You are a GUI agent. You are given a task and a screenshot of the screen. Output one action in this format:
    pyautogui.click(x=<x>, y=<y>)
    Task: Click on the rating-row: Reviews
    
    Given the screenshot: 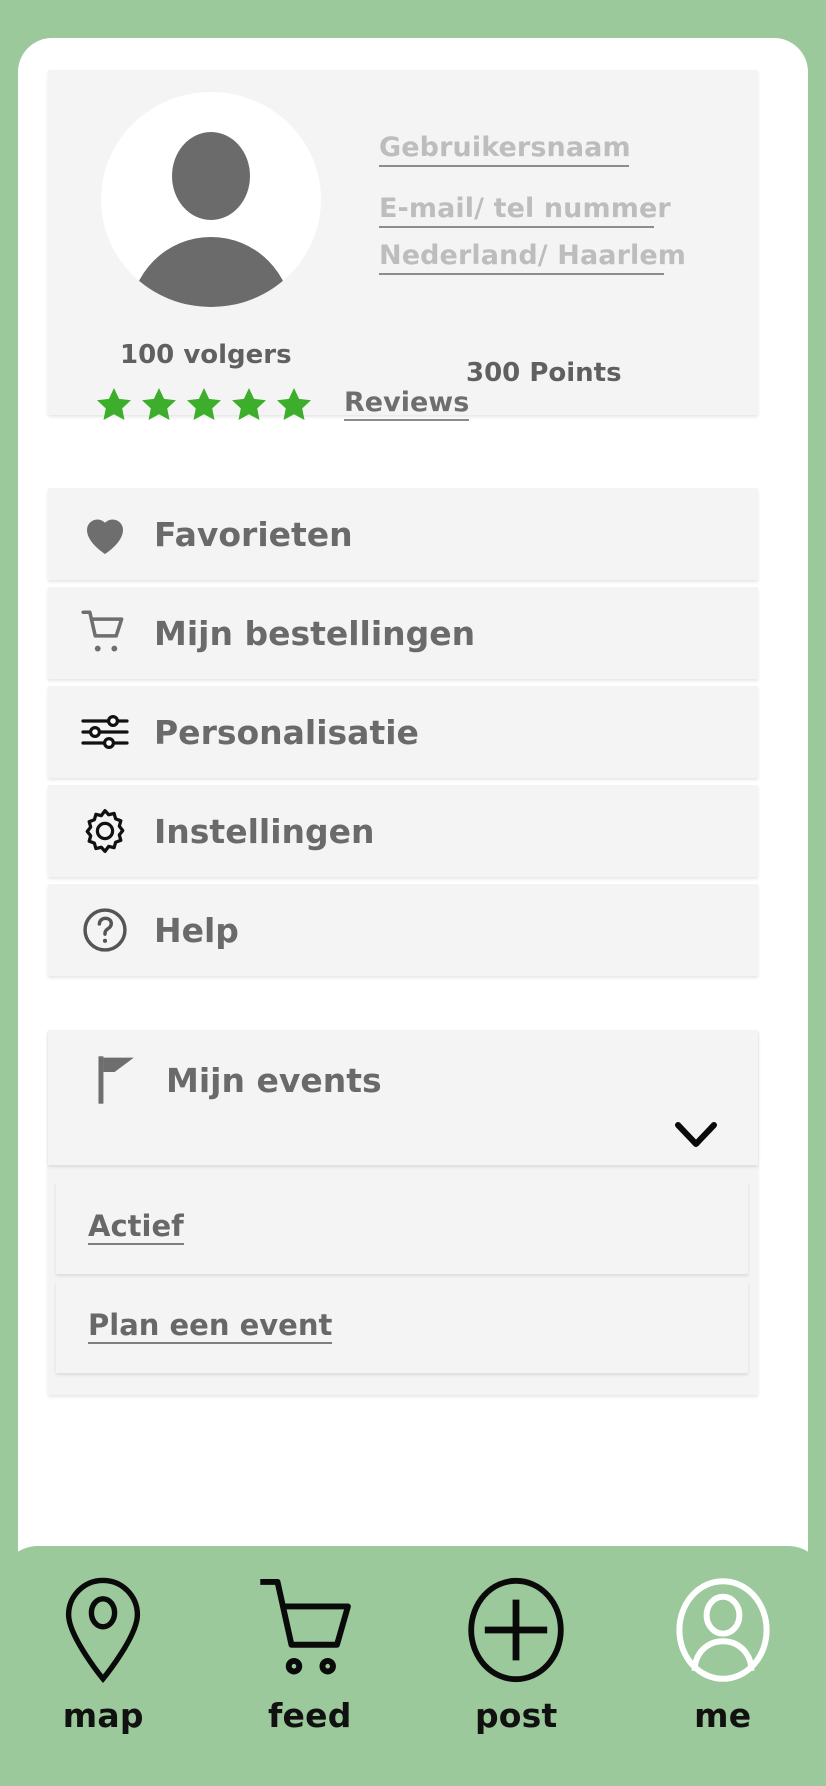 What is the action you would take?
    pyautogui.click(x=281, y=405)
    